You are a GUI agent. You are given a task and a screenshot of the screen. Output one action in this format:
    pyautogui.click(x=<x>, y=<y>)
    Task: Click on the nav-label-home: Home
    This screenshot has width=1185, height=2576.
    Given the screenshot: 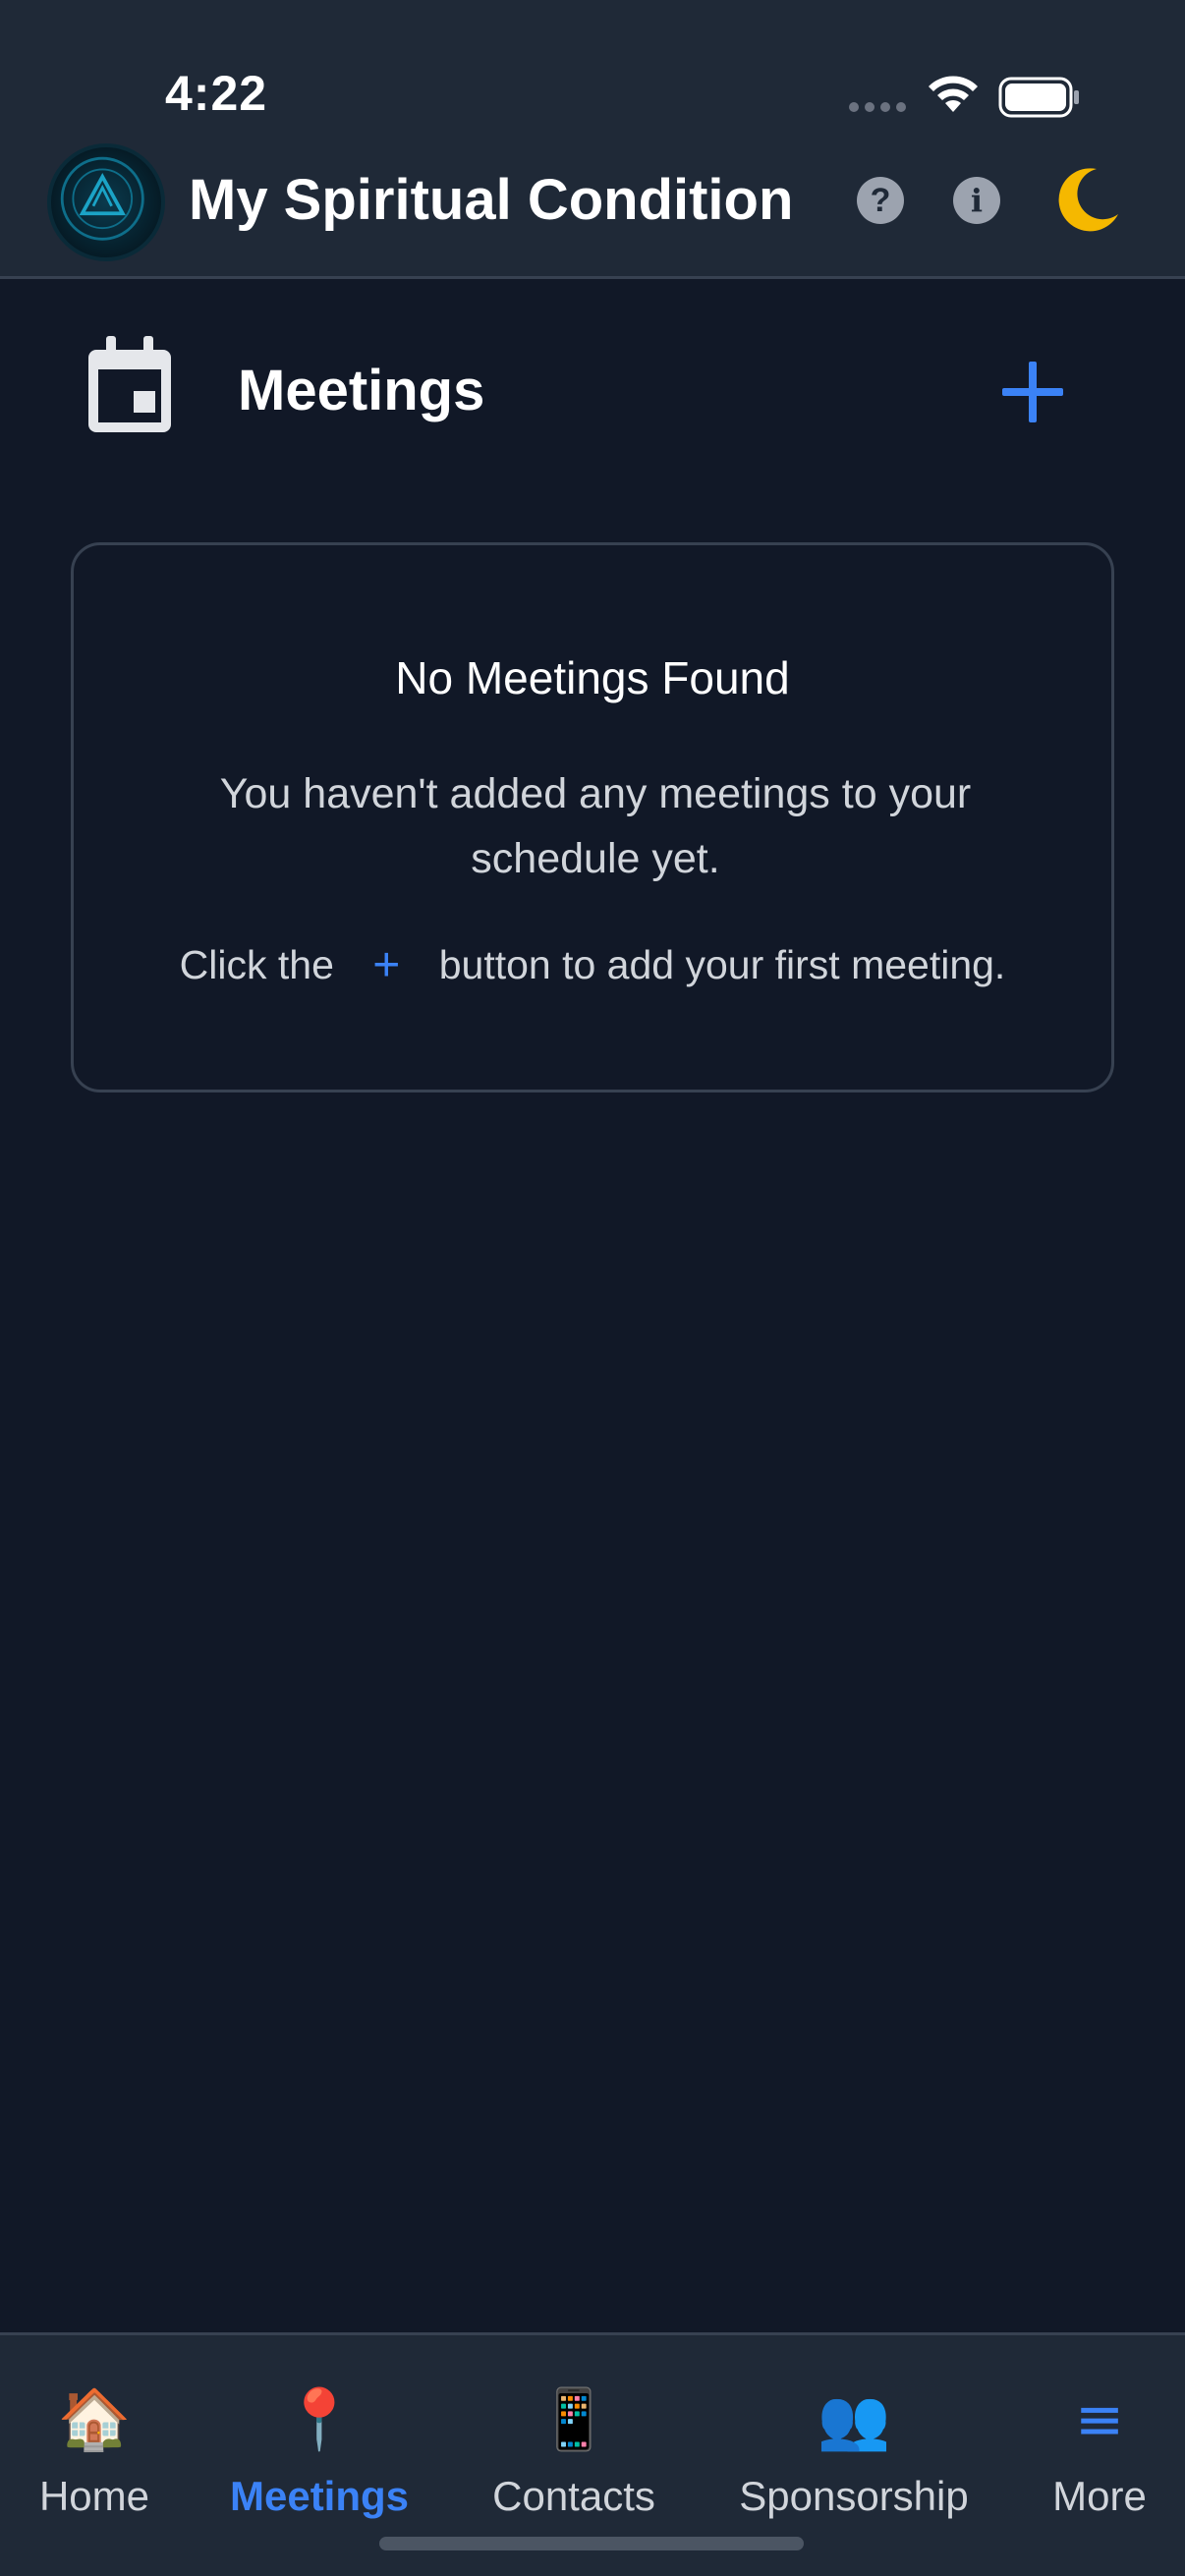 What is the action you would take?
    pyautogui.click(x=94, y=2496)
    